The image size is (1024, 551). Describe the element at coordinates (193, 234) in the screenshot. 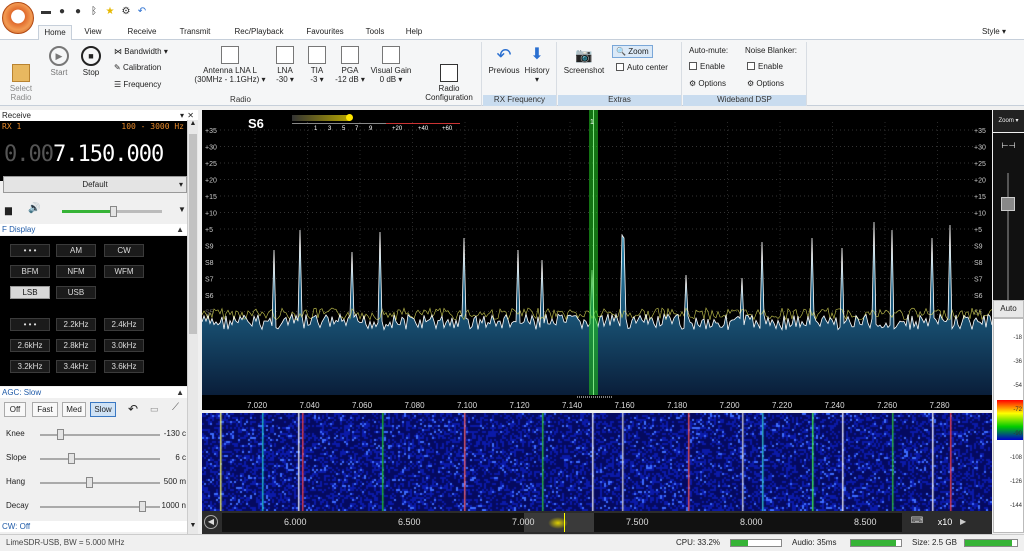

I see `scroll-thumb` at that location.